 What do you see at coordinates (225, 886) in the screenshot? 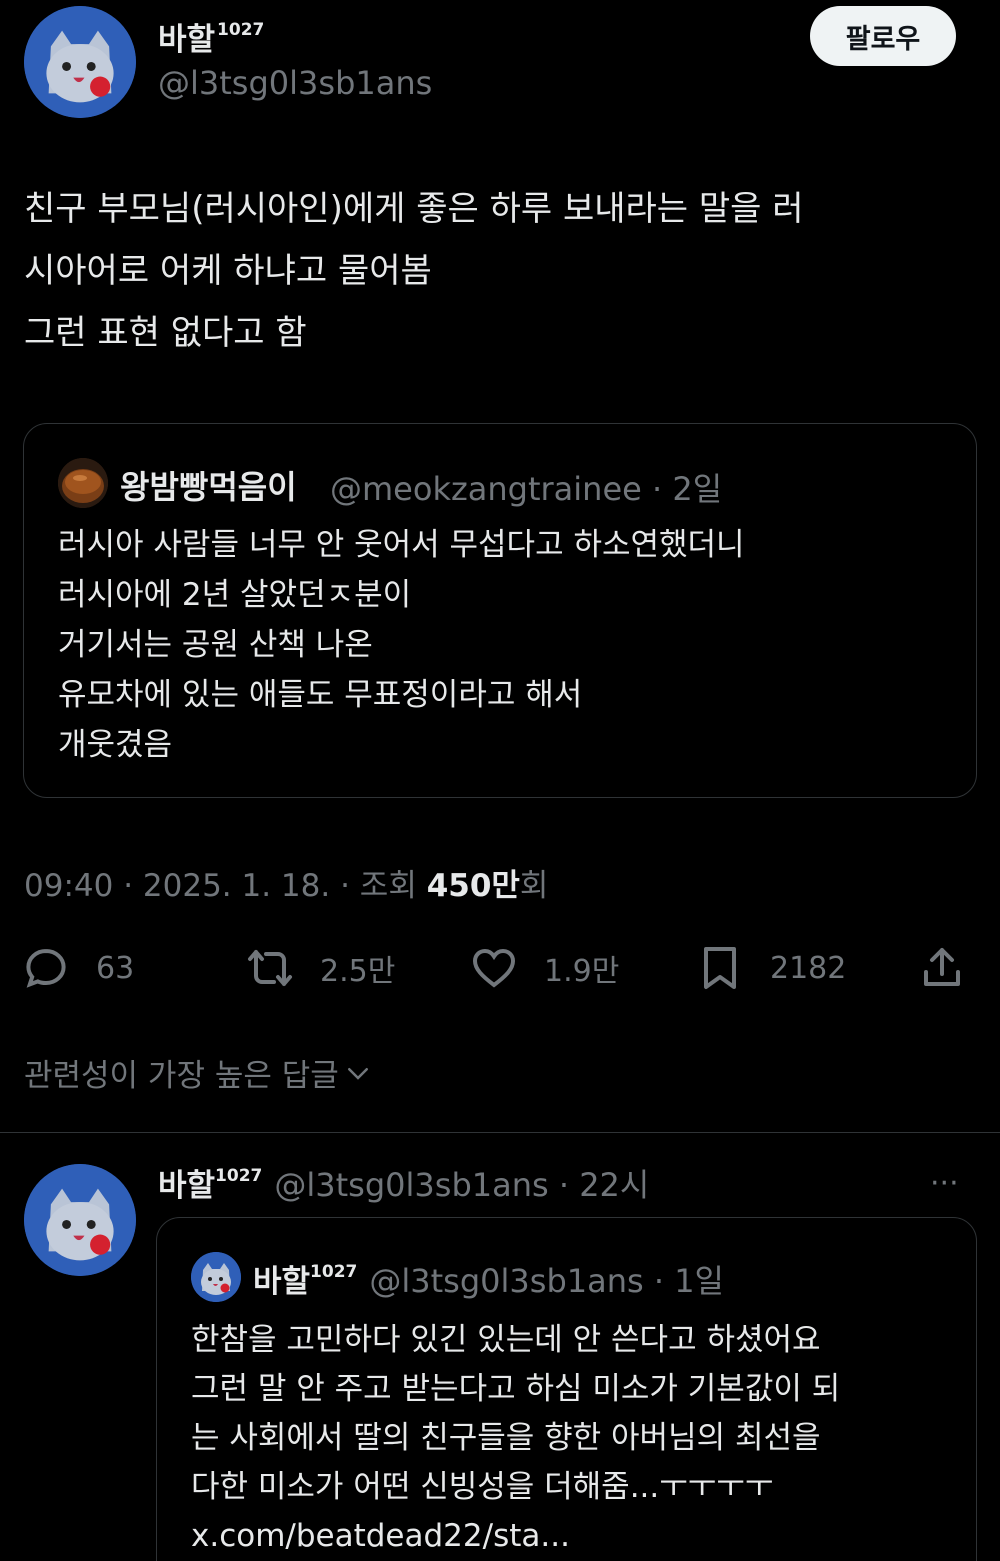
I see `timestamp-text: 09:40 · 2025. 1. 18. · 조회` at bounding box center [225, 886].